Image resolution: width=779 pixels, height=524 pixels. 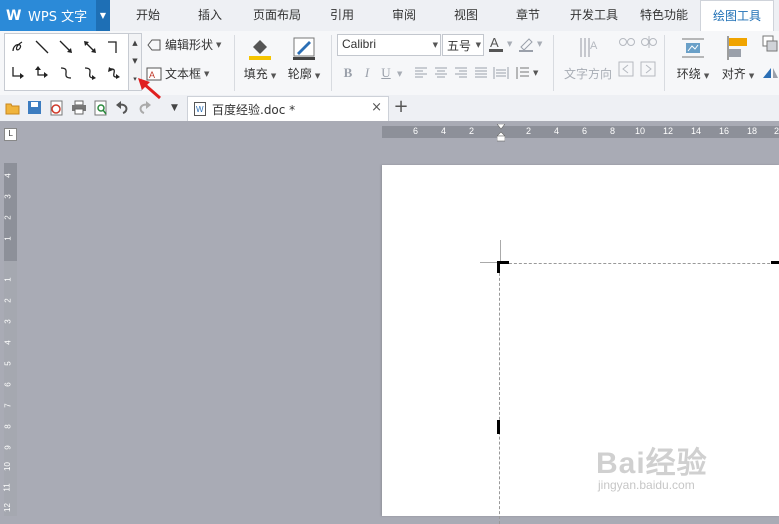 I want to click on align-objects-button: 对齐 ▼, so click(x=738, y=60).